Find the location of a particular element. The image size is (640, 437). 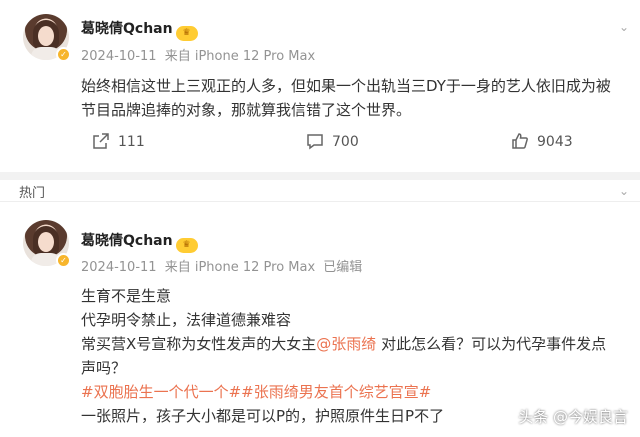

post-text-line: 节目品牌追捧的对象，那就算我信错了这个世界。 is located at coordinates (246, 110).